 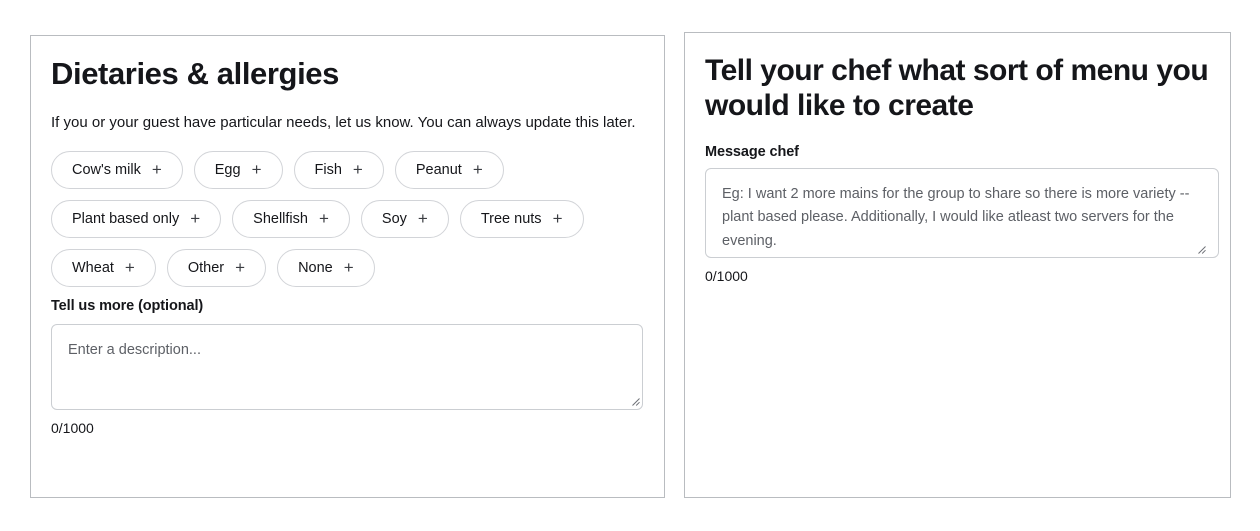 I want to click on dietary-chip-label: Shellfish, so click(x=280, y=218).